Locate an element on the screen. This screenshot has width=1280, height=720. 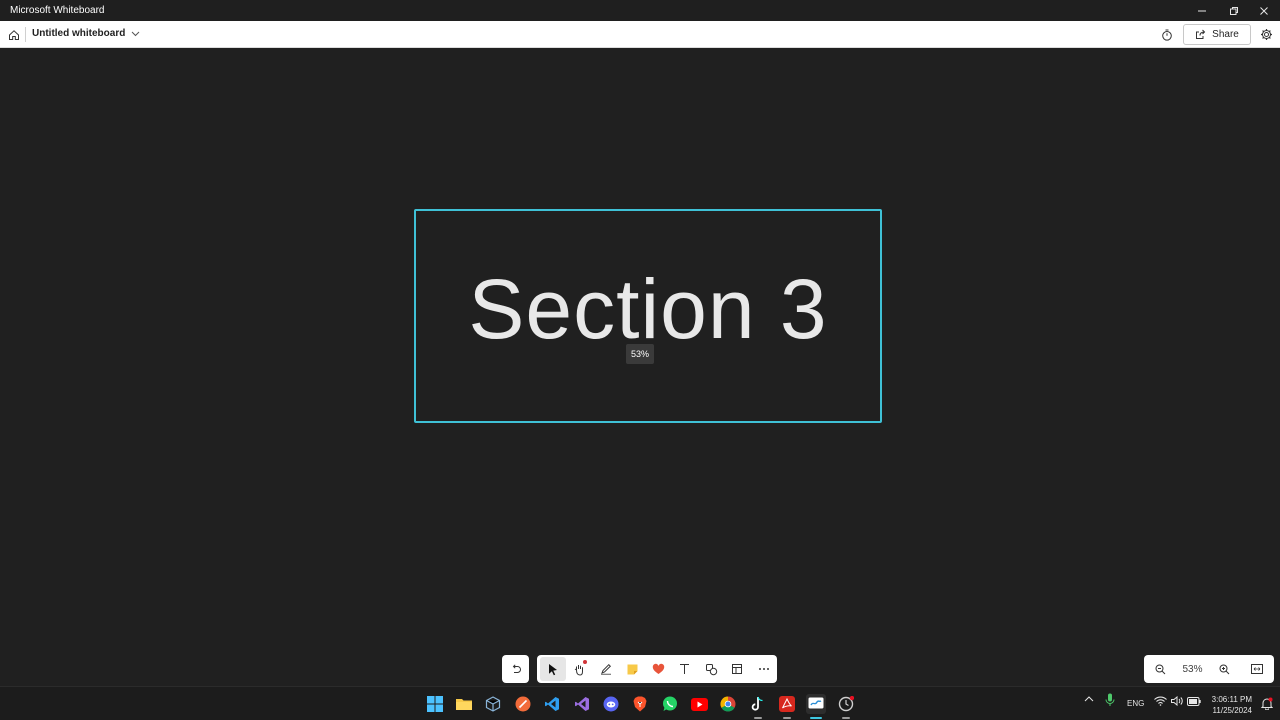
zoom-in-button is located at coordinates (1224, 669).